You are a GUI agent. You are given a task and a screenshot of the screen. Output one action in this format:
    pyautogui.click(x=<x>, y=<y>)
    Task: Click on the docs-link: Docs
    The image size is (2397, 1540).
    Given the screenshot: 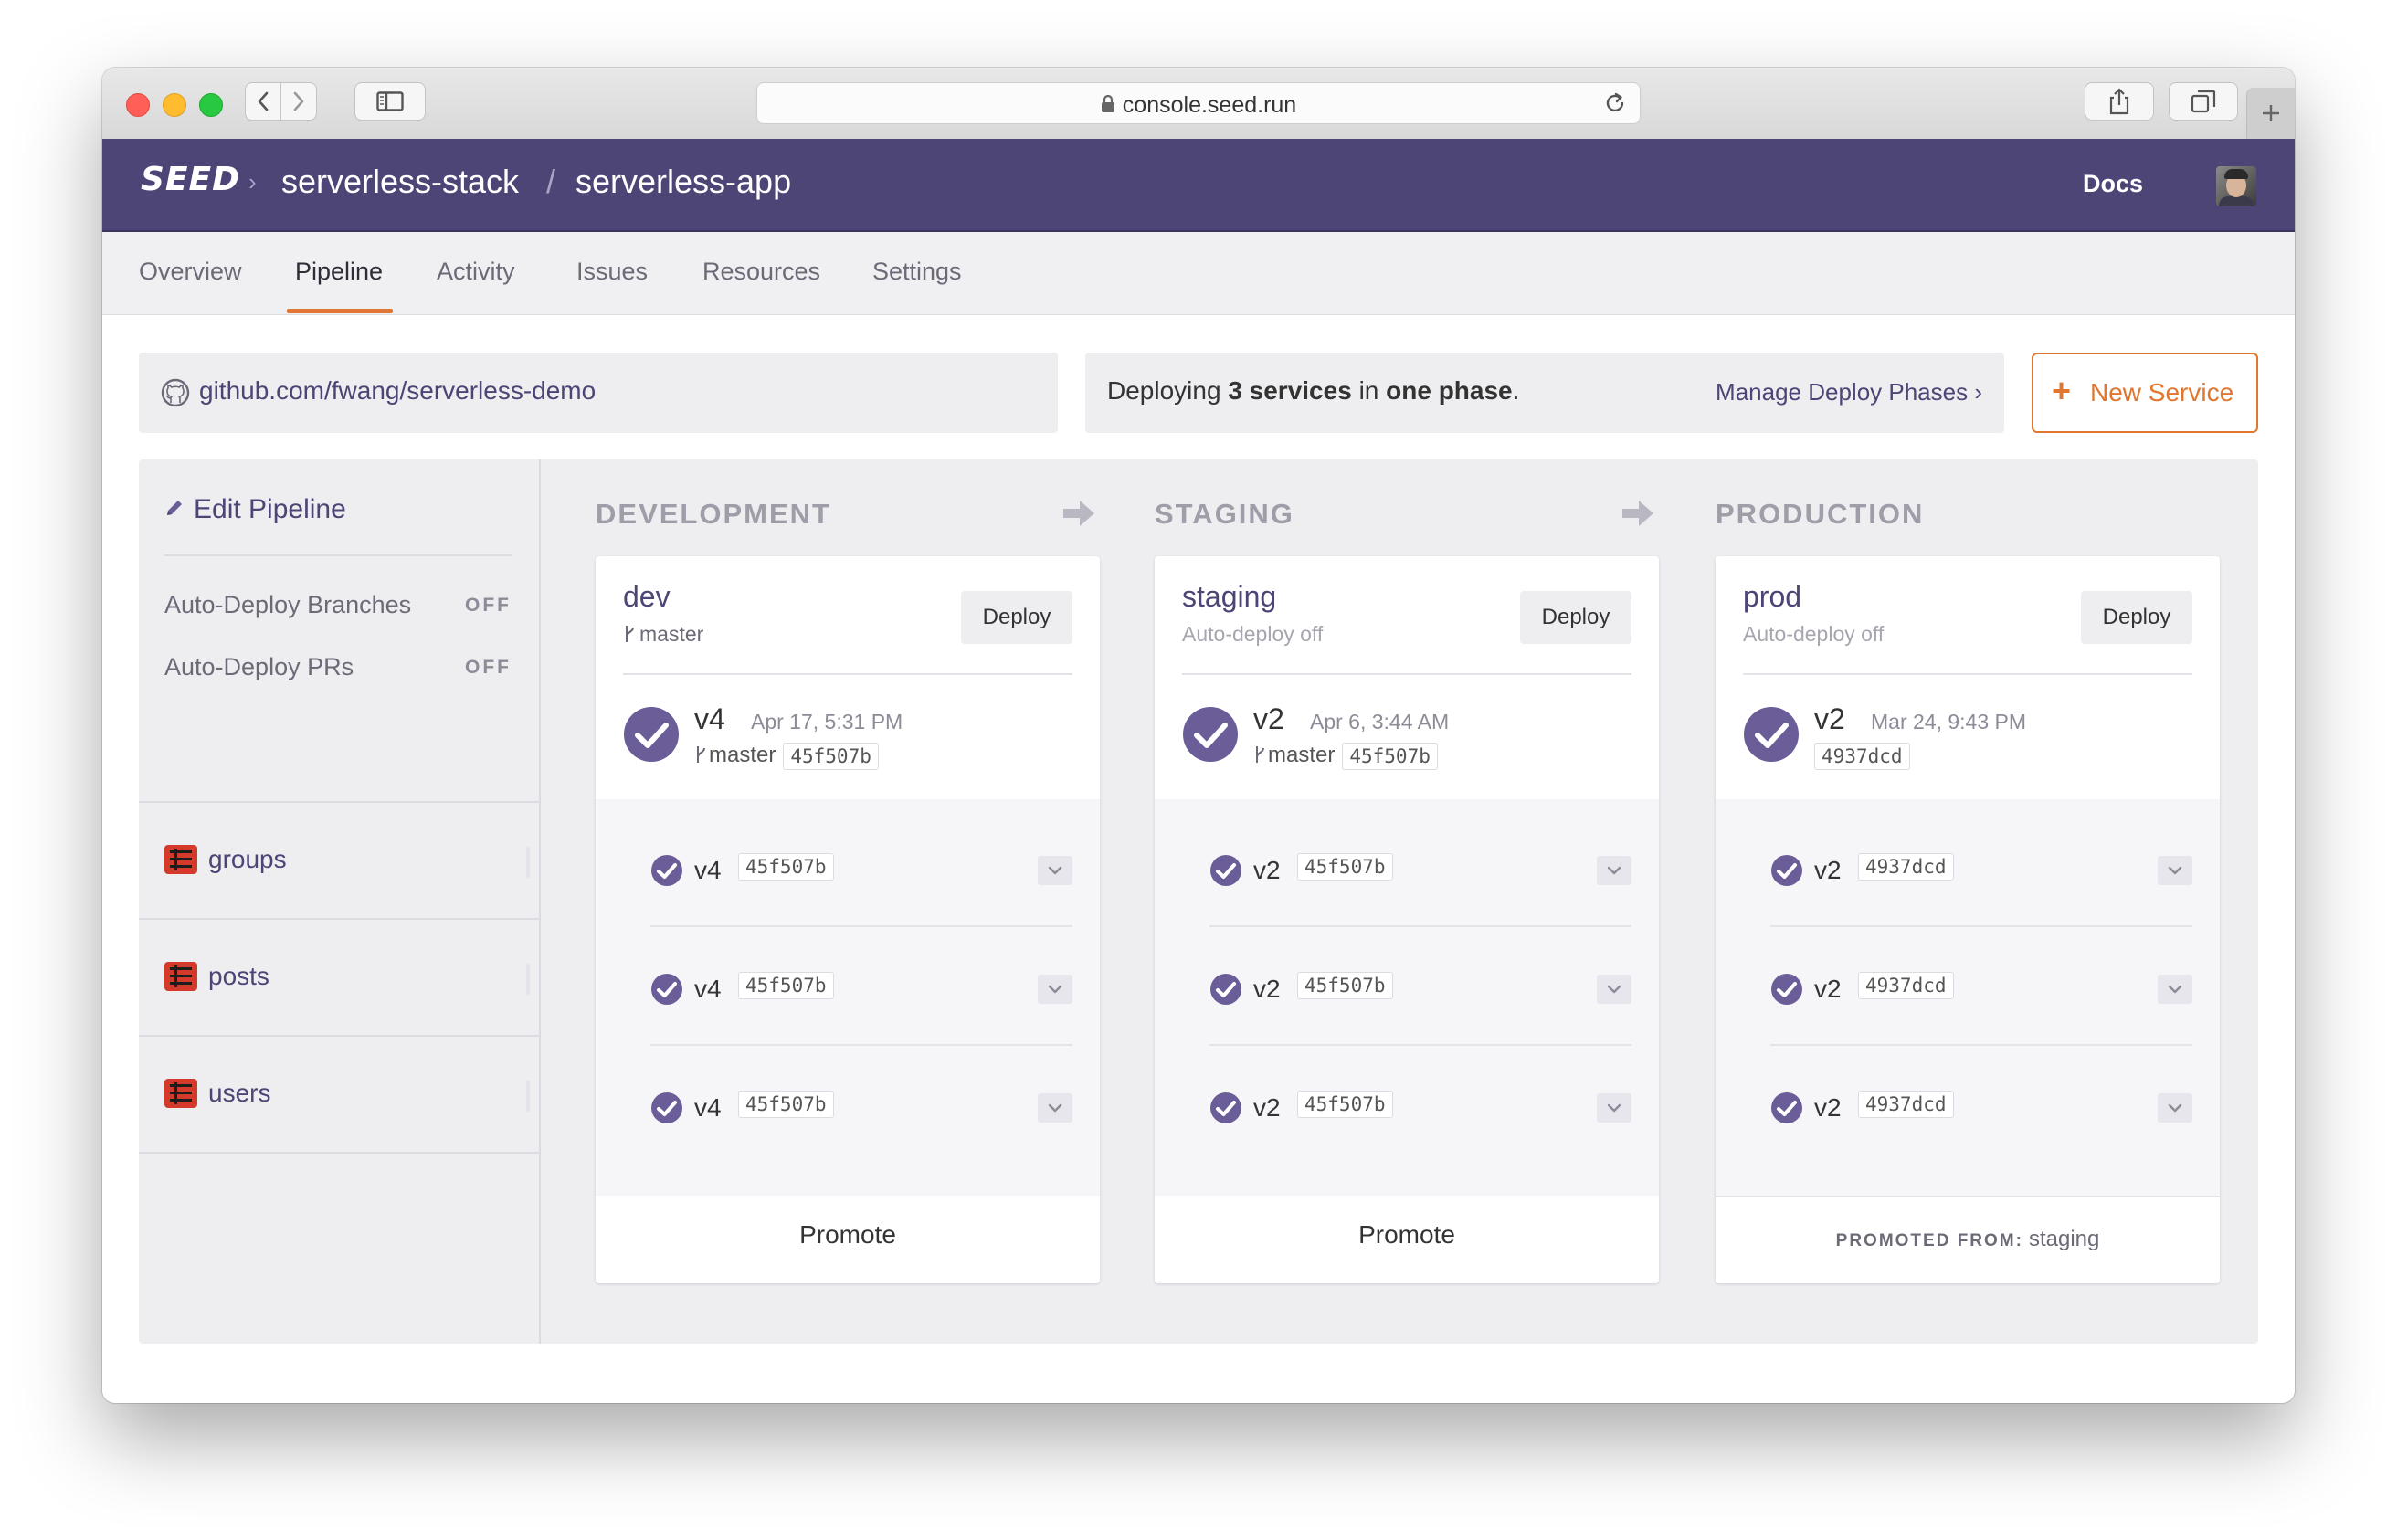 What is the action you would take?
    pyautogui.click(x=2113, y=184)
    